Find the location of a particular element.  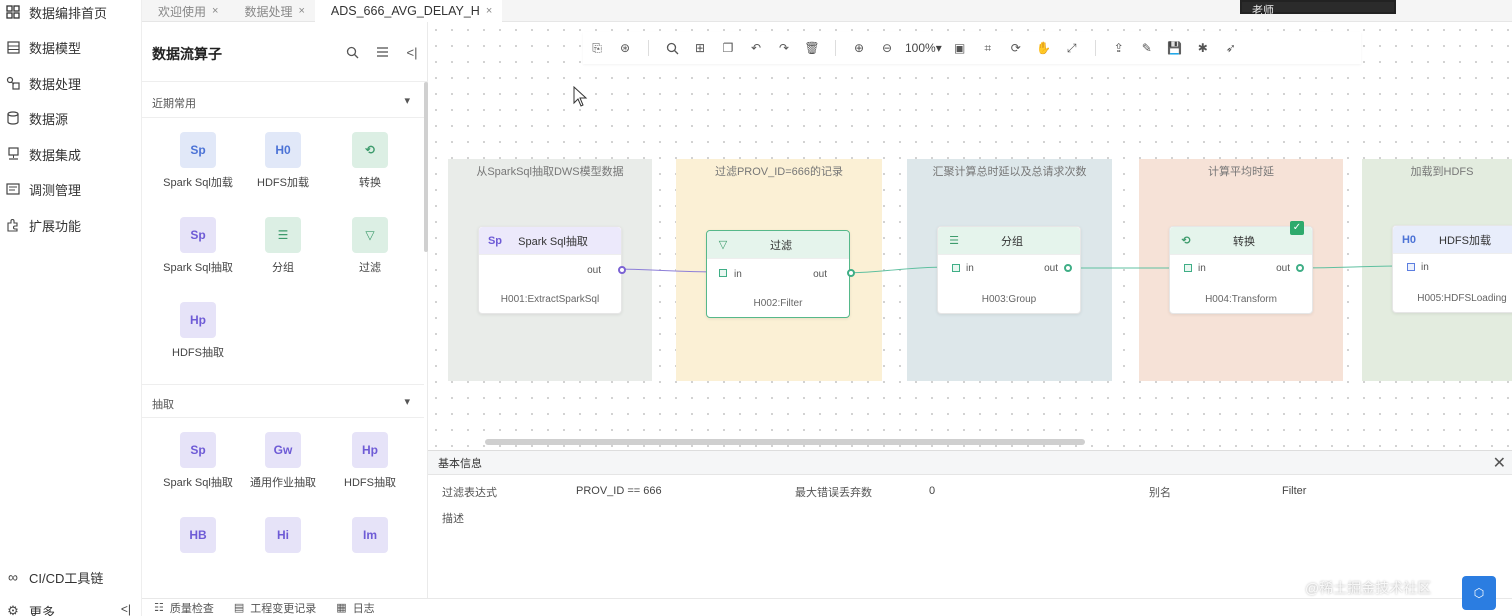

nav-item-label: 数据处理 is located at coordinates (55, 84).